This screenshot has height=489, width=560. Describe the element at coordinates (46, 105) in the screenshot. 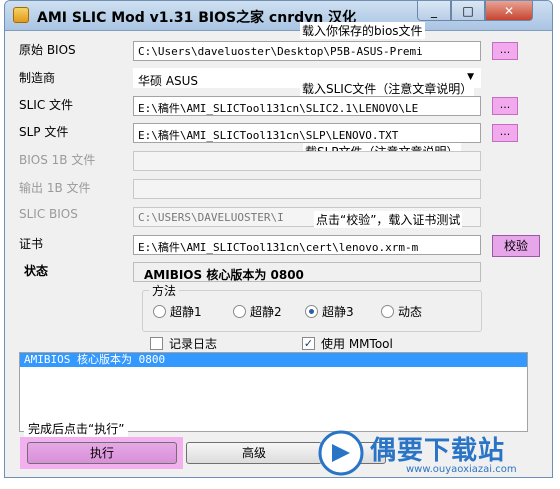

I see `slic-label: SLIC 文件` at that location.